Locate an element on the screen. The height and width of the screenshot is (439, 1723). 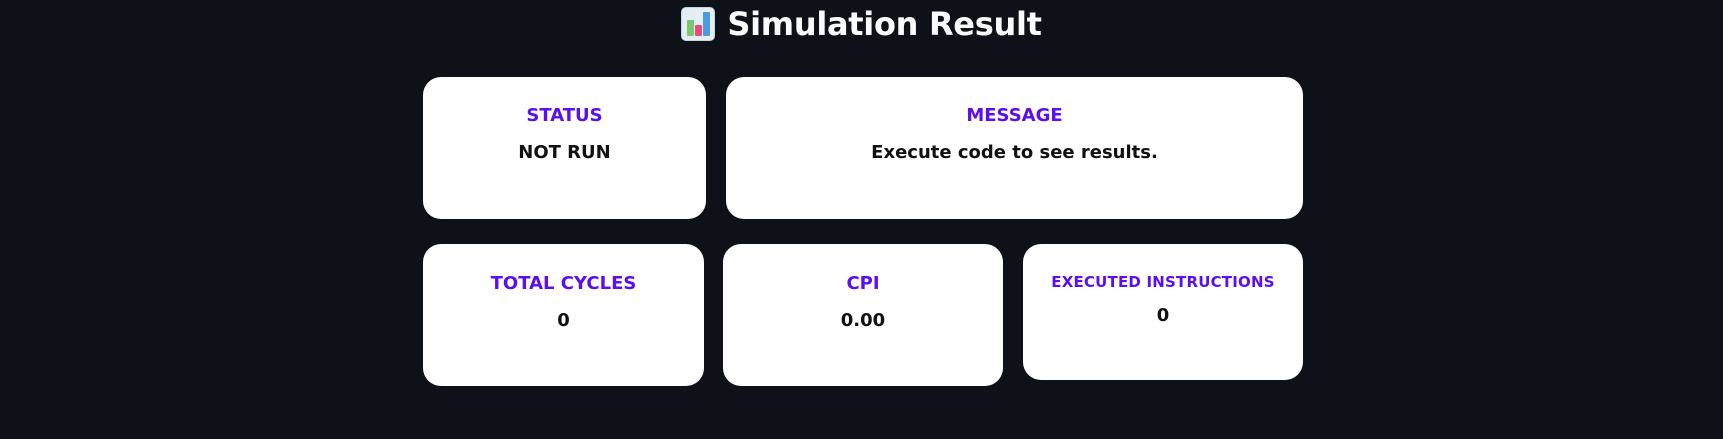
bar-chart-icon is located at coordinates (698, 24).